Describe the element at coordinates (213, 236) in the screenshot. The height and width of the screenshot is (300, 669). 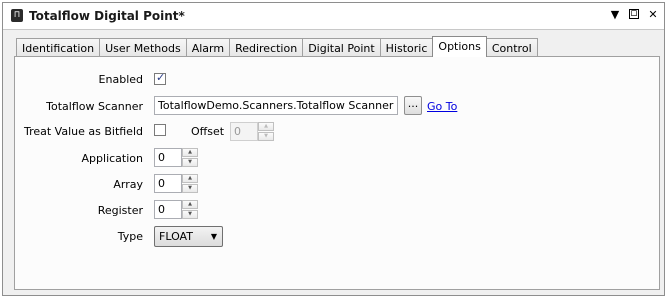
I see `chevron-down-icon: ▼` at that location.